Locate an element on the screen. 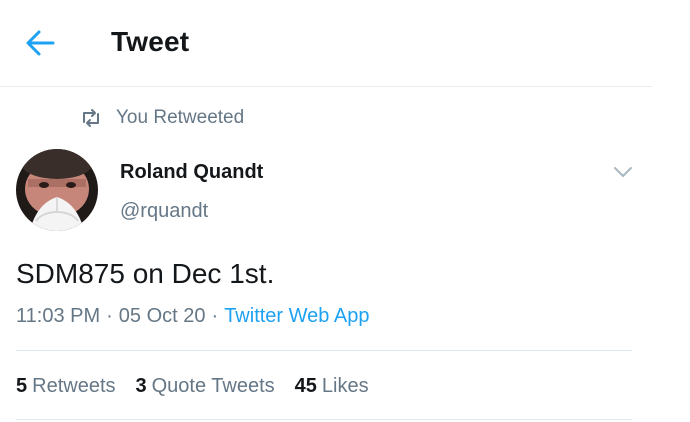  retweet-context: You Retweeted is located at coordinates (162, 118).